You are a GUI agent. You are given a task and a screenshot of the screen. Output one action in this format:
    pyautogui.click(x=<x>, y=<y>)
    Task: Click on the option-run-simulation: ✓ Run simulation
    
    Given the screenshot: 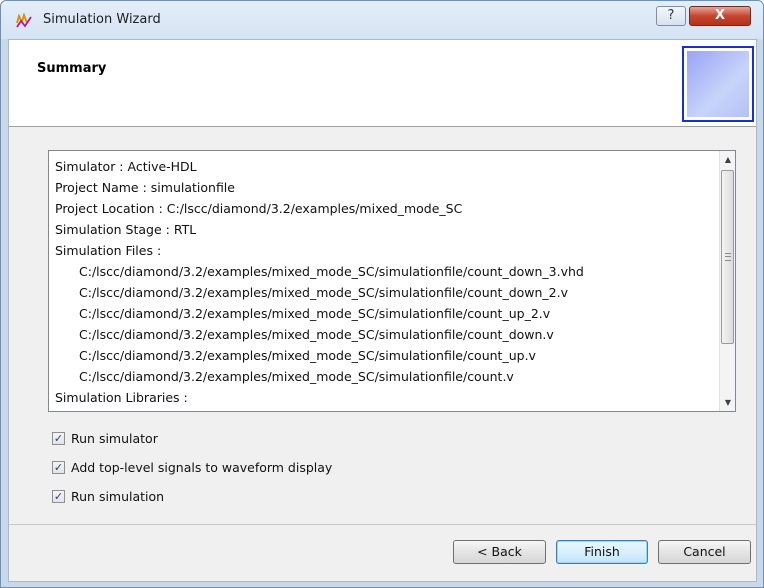 What is the action you would take?
    pyautogui.click(x=108, y=496)
    